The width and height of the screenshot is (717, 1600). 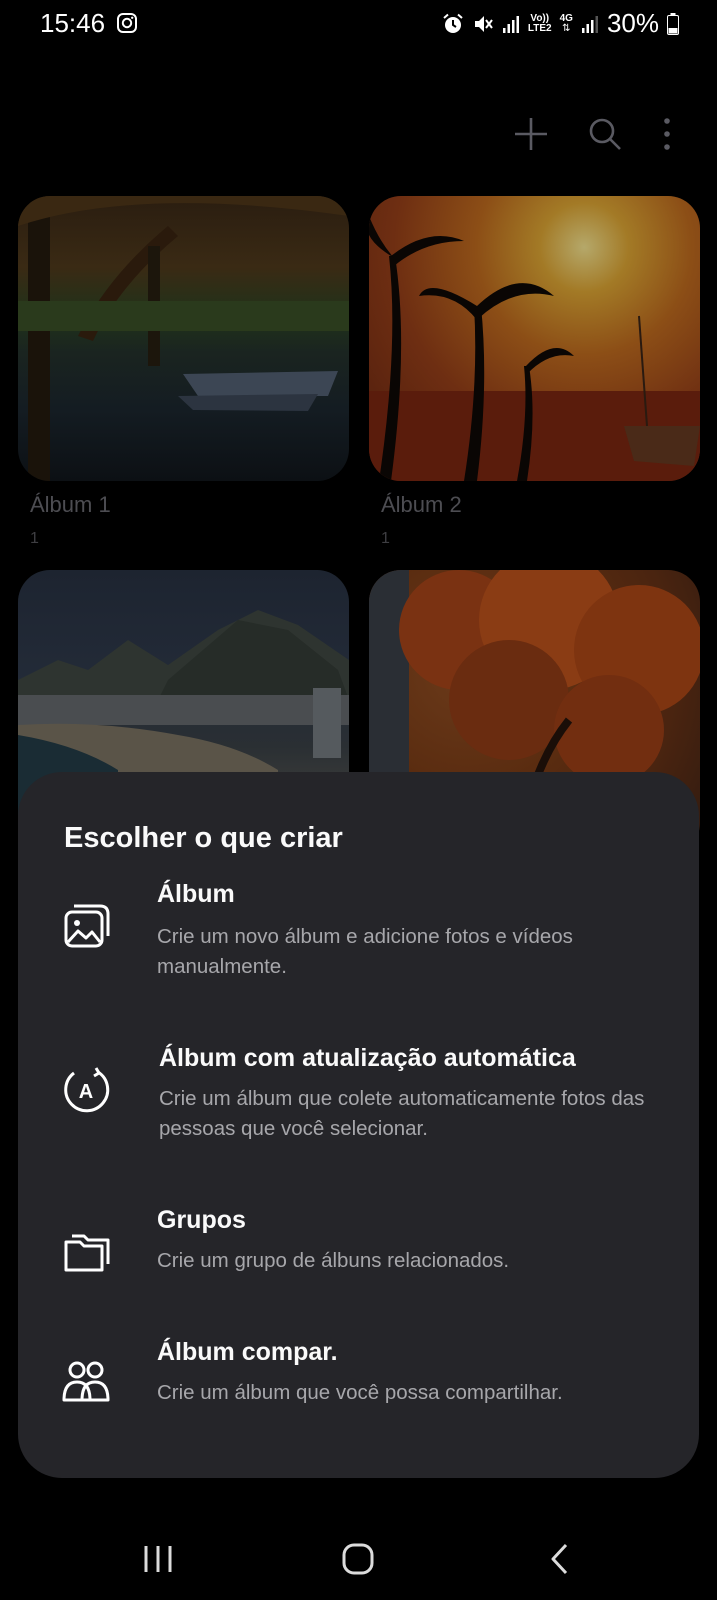 I want to click on home-icon, so click(x=358, y=1559).